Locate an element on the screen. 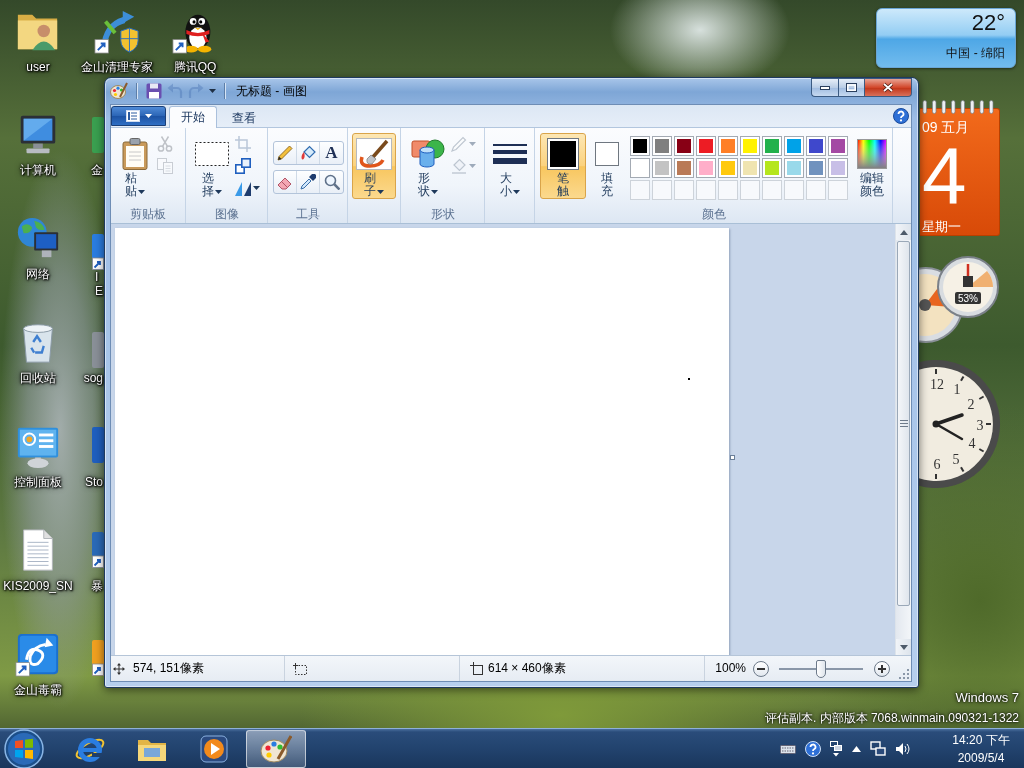  maximize-icon is located at coordinates (851, 87).